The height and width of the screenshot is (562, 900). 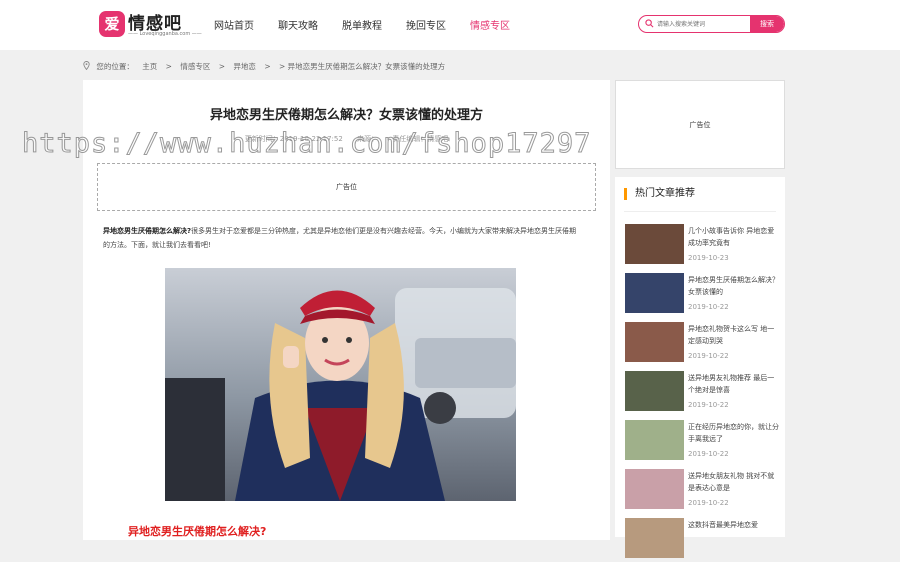 What do you see at coordinates (362, 66) in the screenshot?
I see `breadcrumb-current: > 异地恋男生厌倦期怎么解决？女票该懂的处理方` at bounding box center [362, 66].